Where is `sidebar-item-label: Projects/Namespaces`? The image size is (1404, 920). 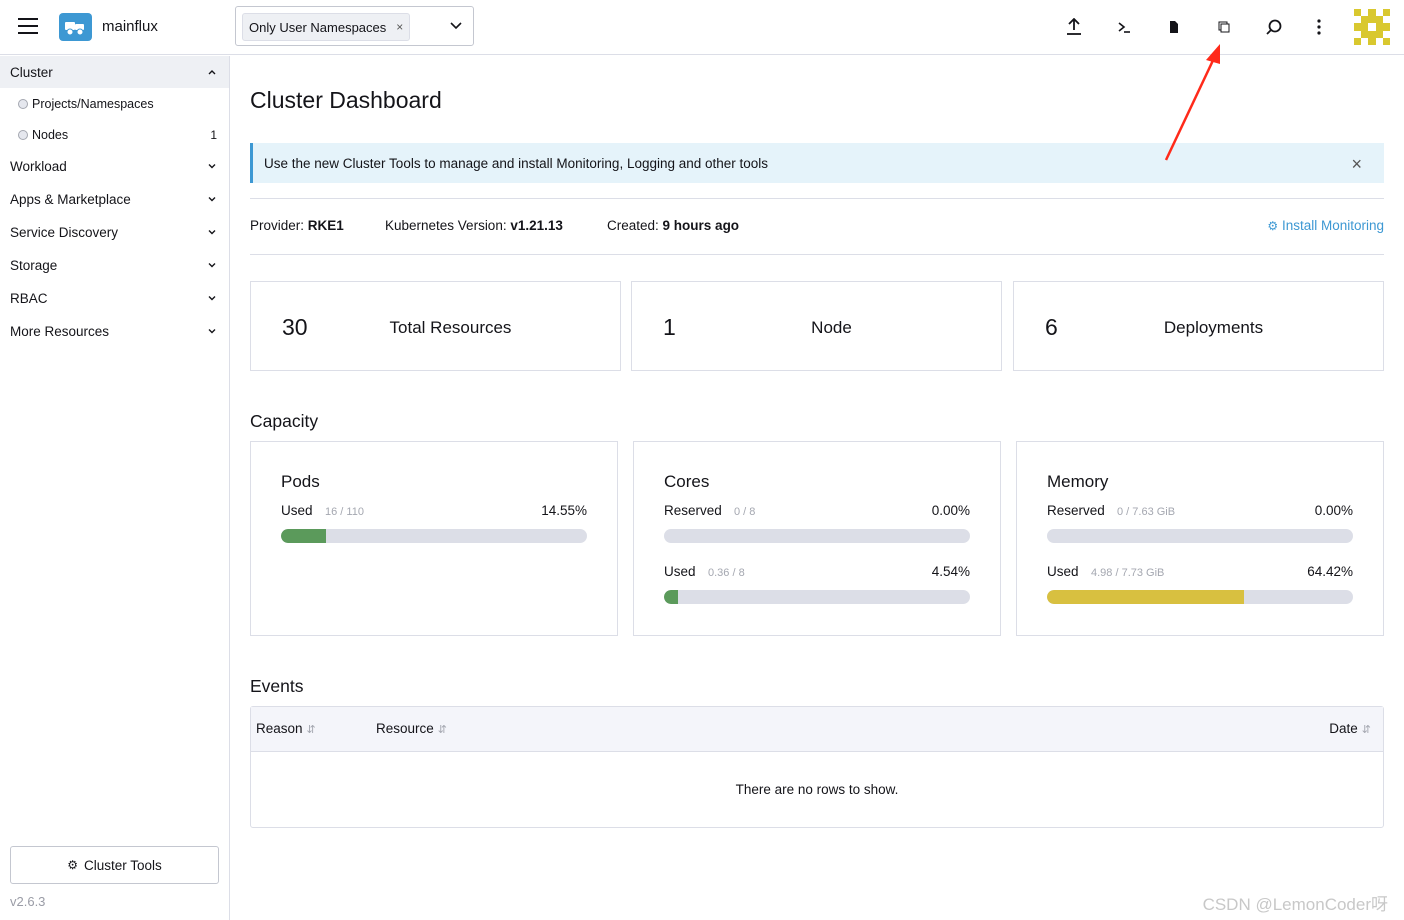 sidebar-item-label: Projects/Namespaces is located at coordinates (93, 103).